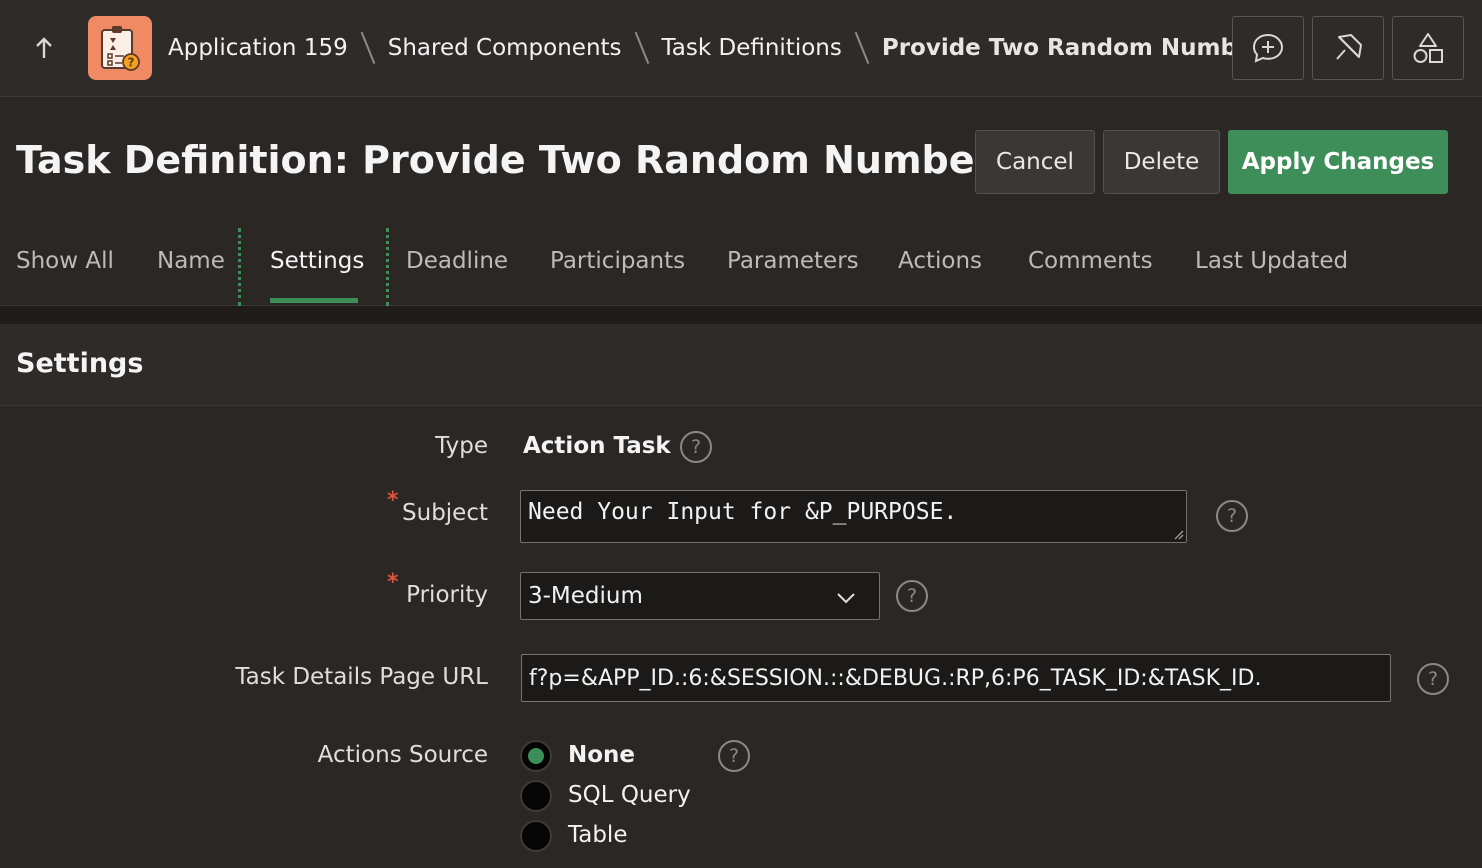  I want to click on shapes-icon, so click(1428, 48).